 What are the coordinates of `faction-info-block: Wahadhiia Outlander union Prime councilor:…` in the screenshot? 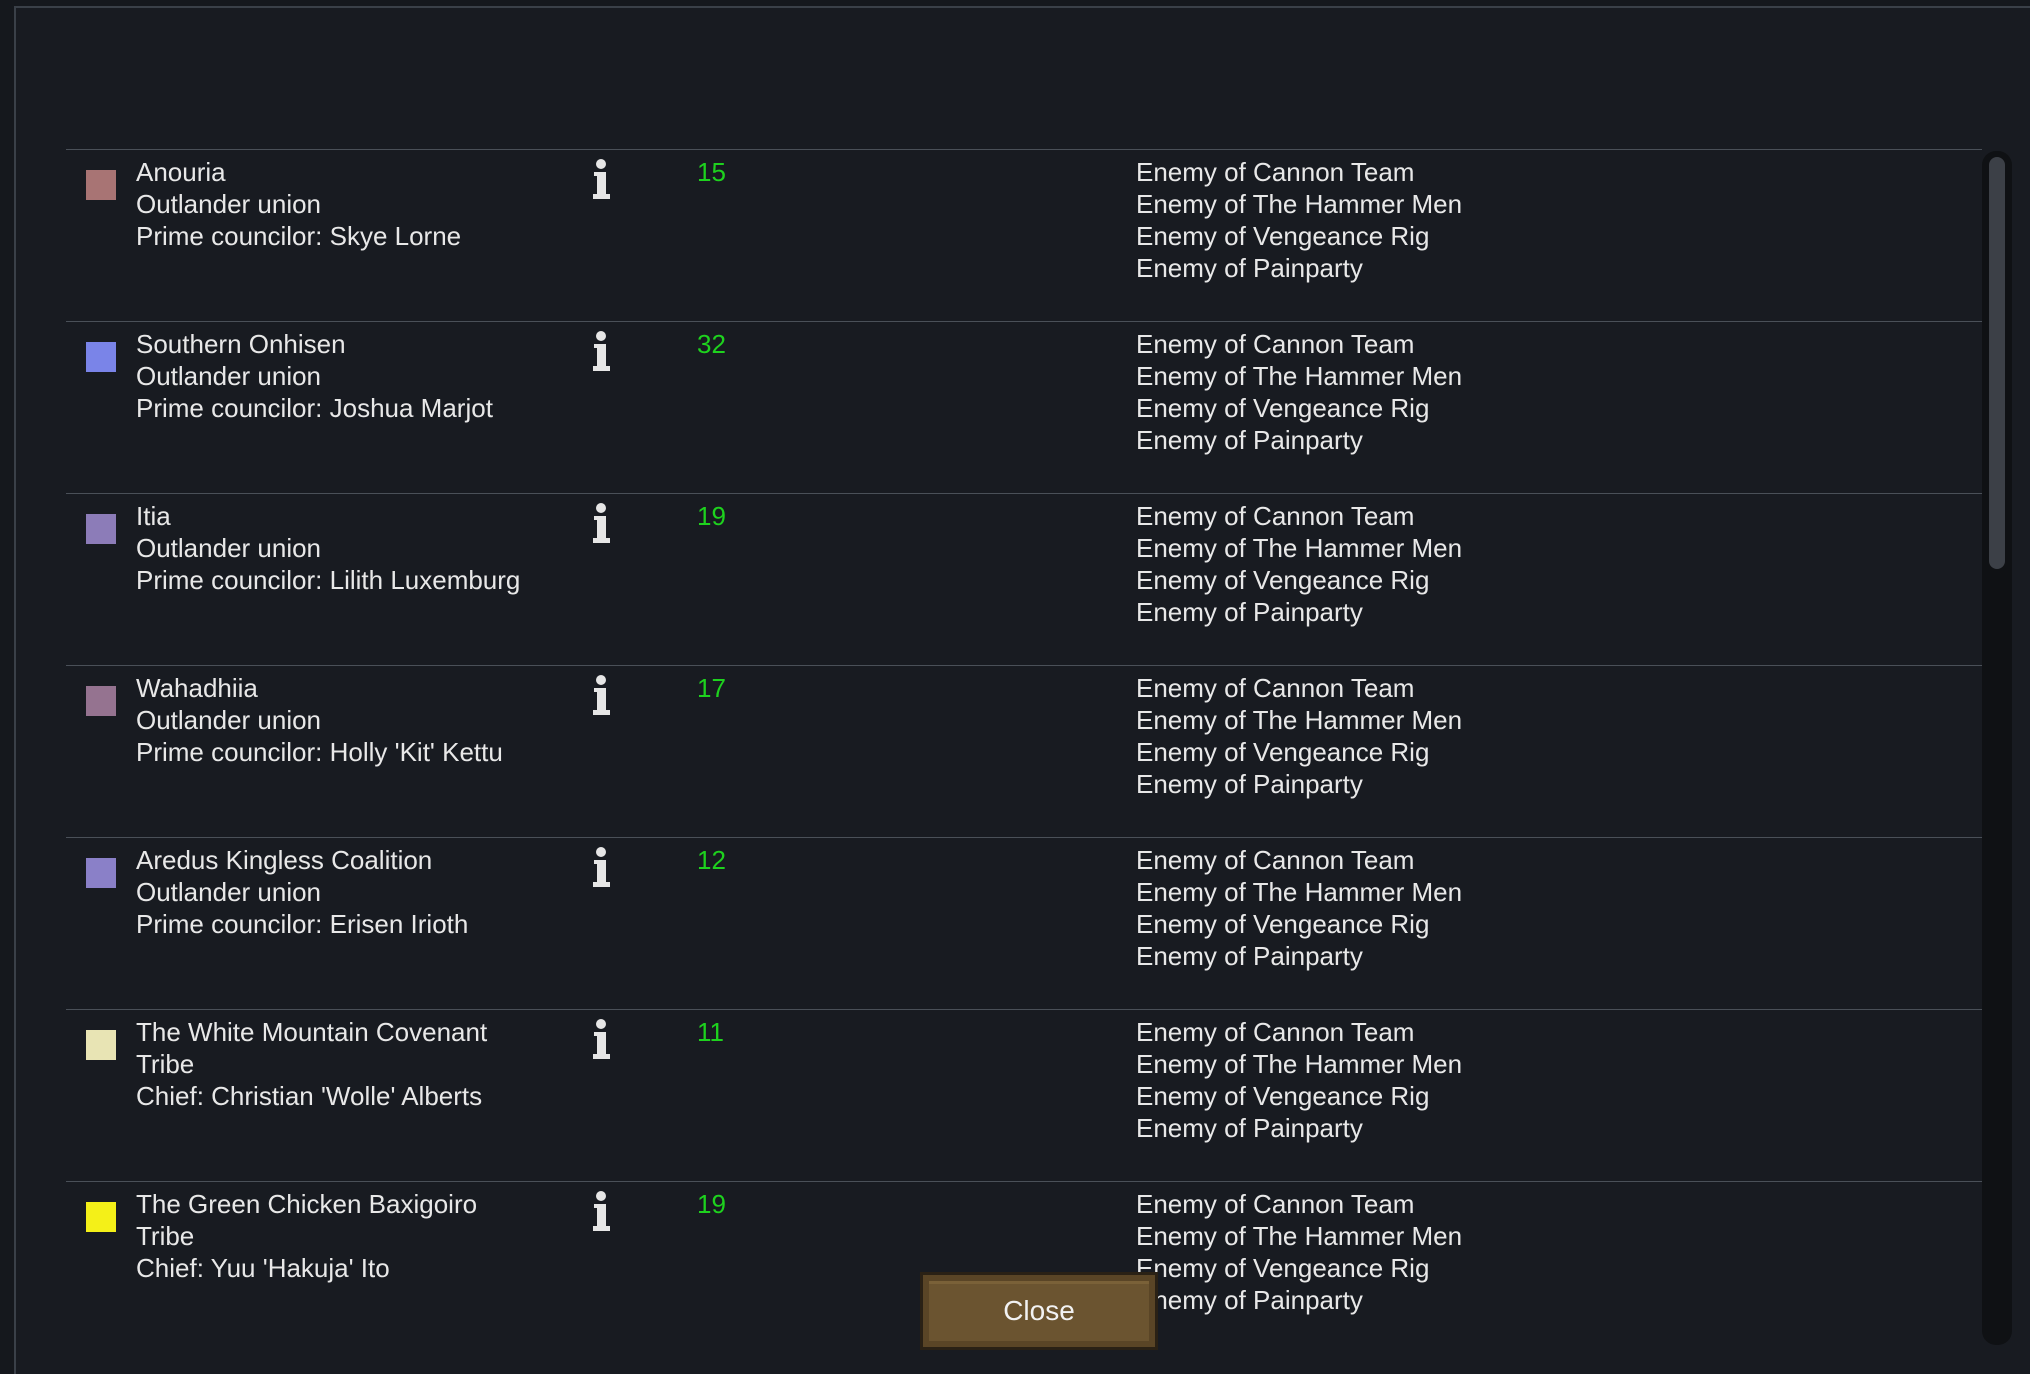 It's located at (319, 720).